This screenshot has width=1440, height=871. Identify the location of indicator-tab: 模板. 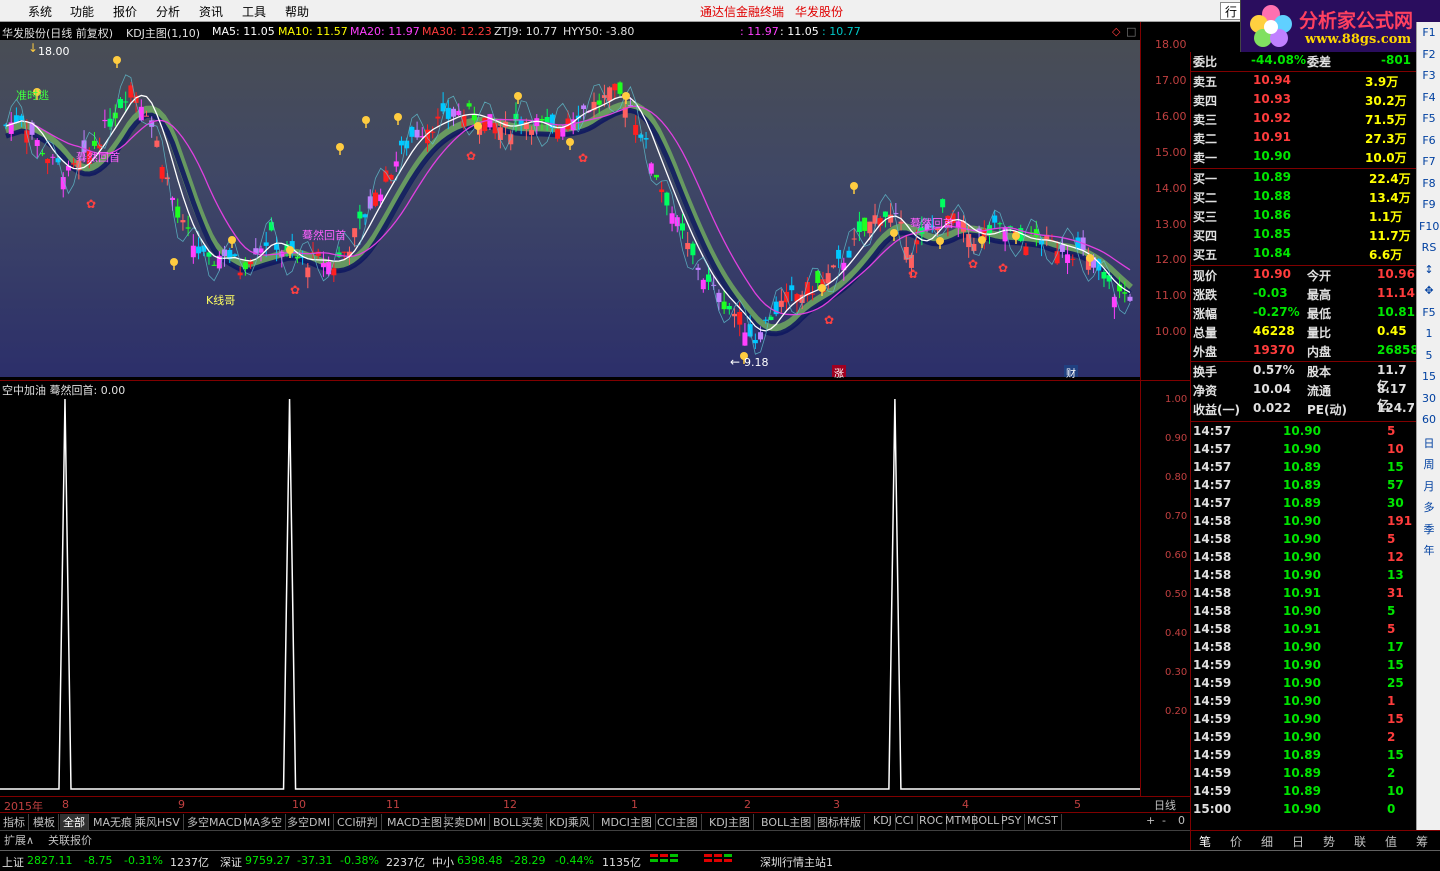
(44, 822).